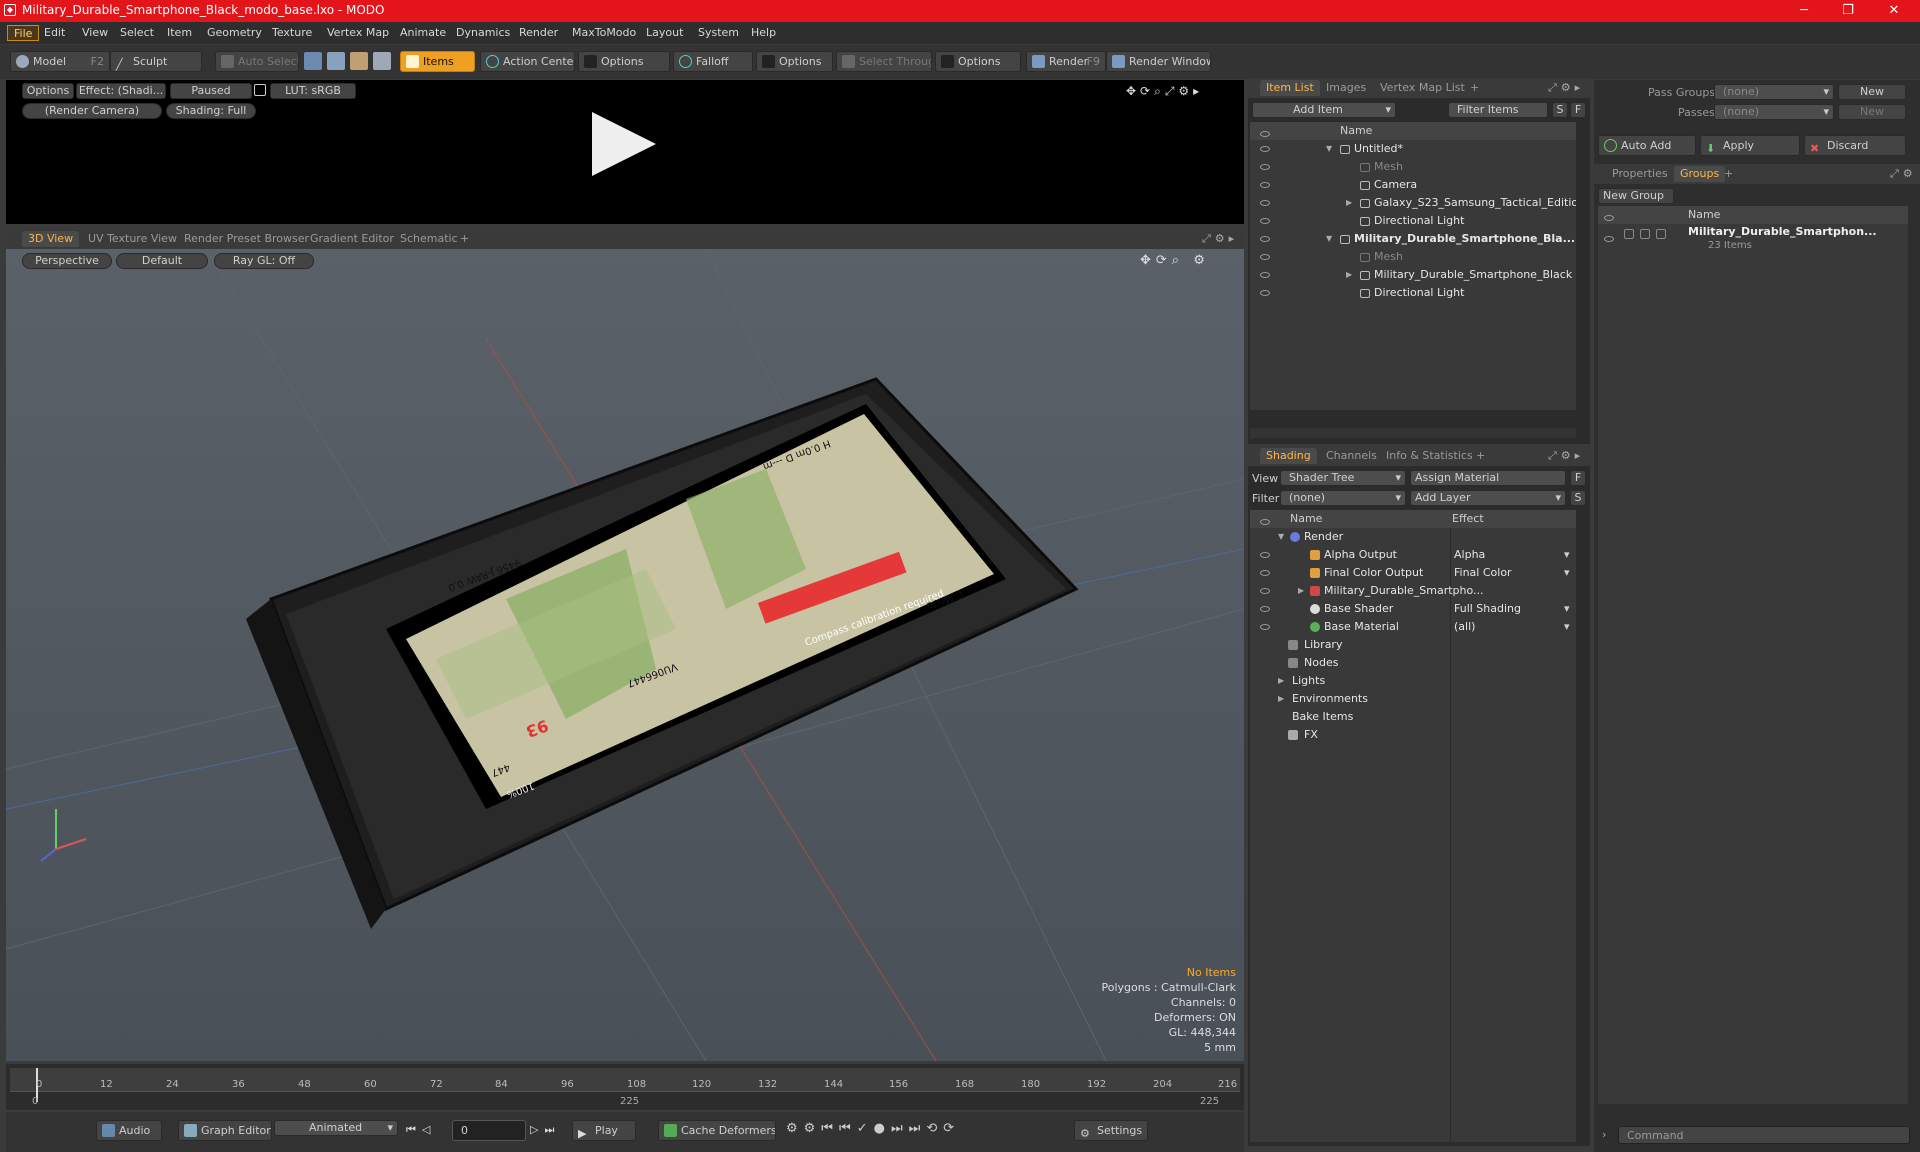  Describe the element at coordinates (1855, 145) in the screenshot. I see `discard-button: ✖ Discard` at that location.